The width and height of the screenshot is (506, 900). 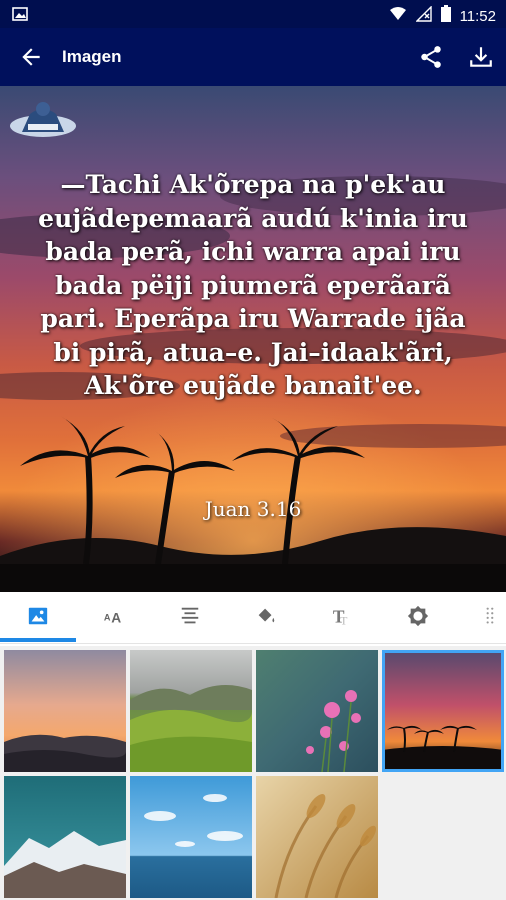 I want to click on verse-reference: Juan 3.16, so click(x=253, y=509).